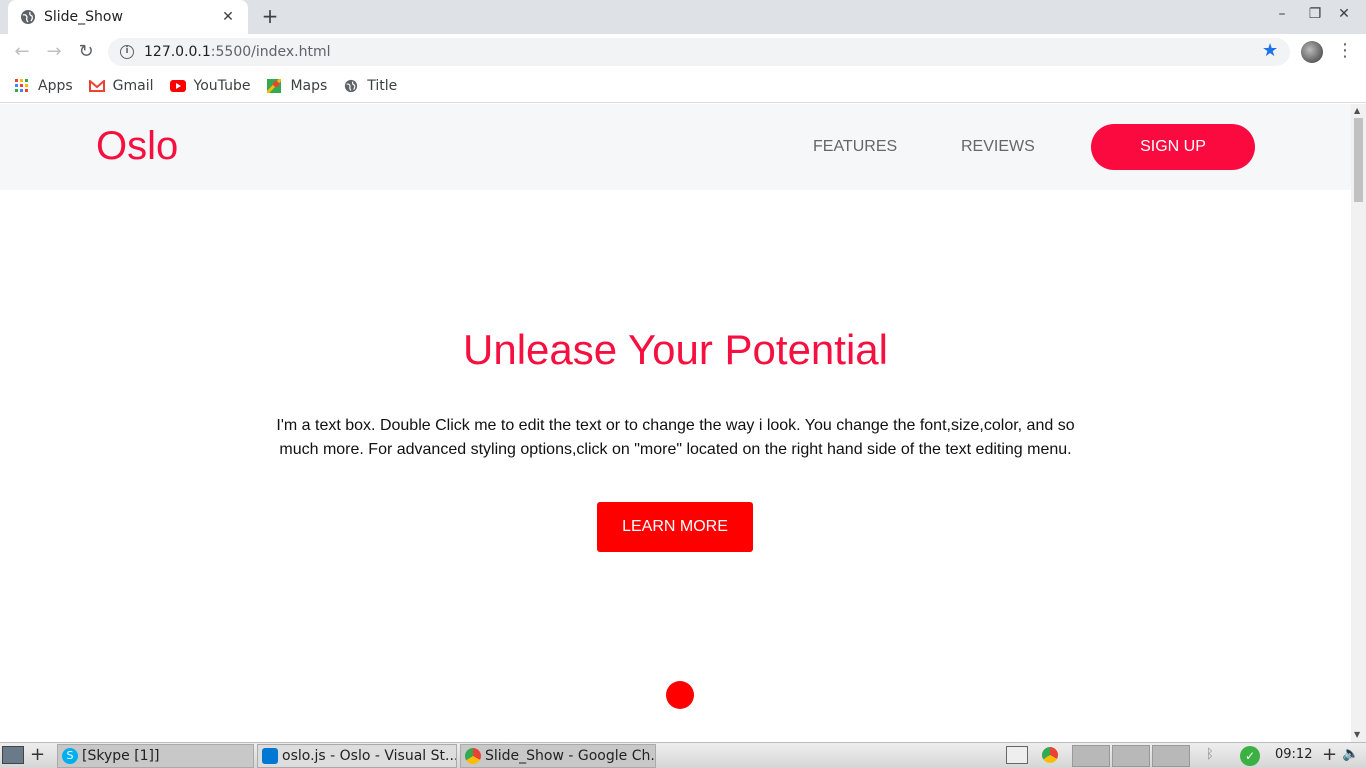 Image resolution: width=1366 pixels, height=768 pixels. What do you see at coordinates (1017, 755) in the screenshot?
I see `window-list-icon` at bounding box center [1017, 755].